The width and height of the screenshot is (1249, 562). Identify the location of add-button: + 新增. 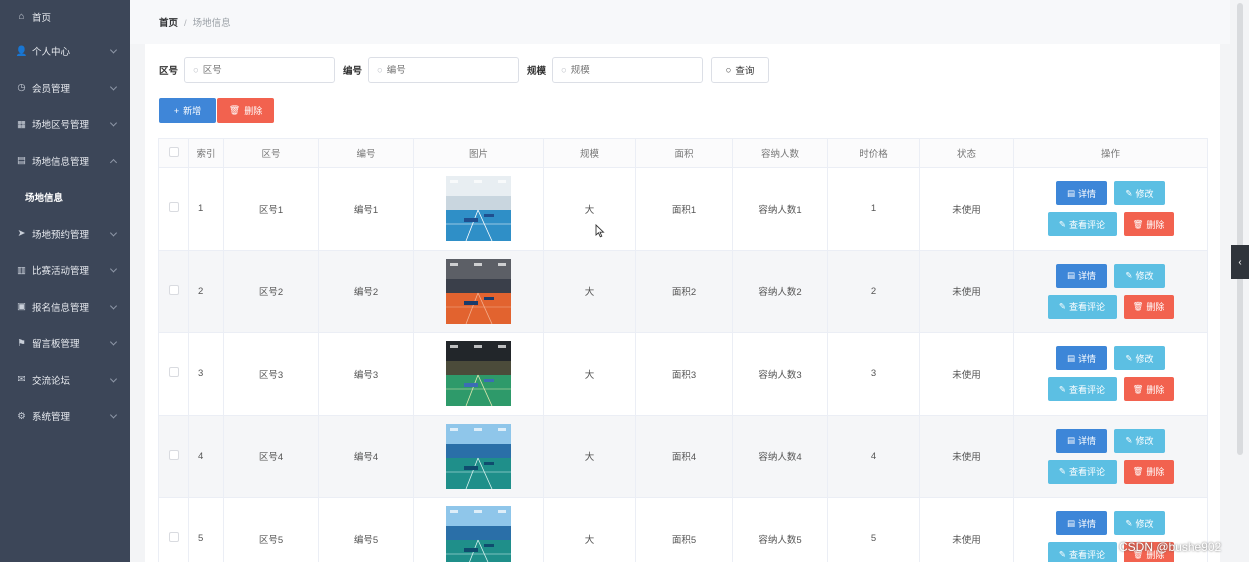
(187, 110).